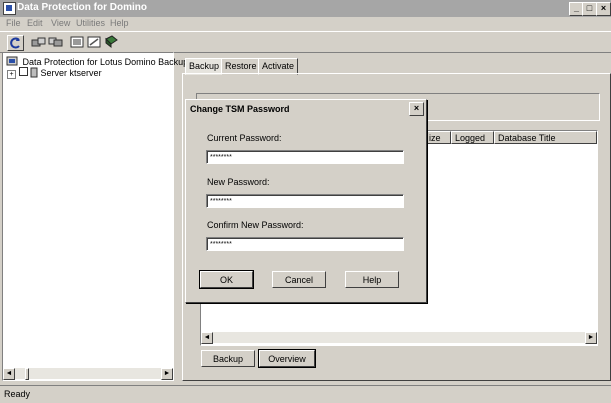 The width and height of the screenshot is (611, 403). What do you see at coordinates (15, 43) in the screenshot?
I see `refresh-icon` at bounding box center [15, 43].